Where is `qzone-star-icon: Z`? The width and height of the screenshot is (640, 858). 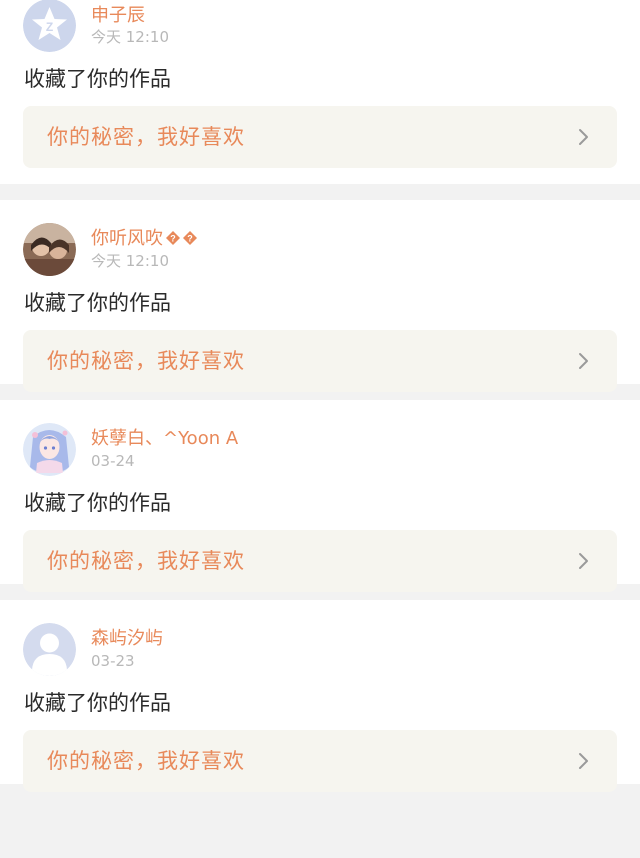
qzone-star-icon: Z is located at coordinates (49, 26).